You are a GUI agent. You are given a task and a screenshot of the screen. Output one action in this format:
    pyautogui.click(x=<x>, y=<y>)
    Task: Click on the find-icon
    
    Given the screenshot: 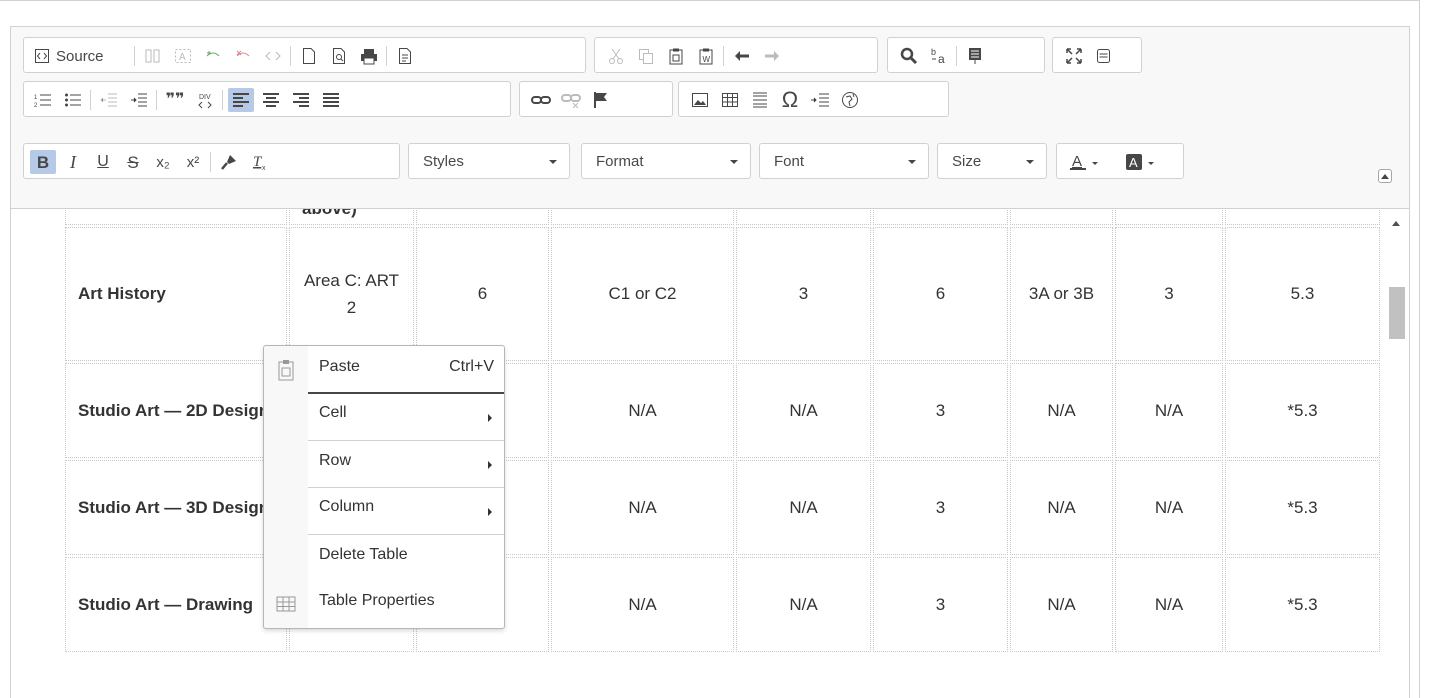 What is the action you would take?
    pyautogui.click(x=909, y=56)
    